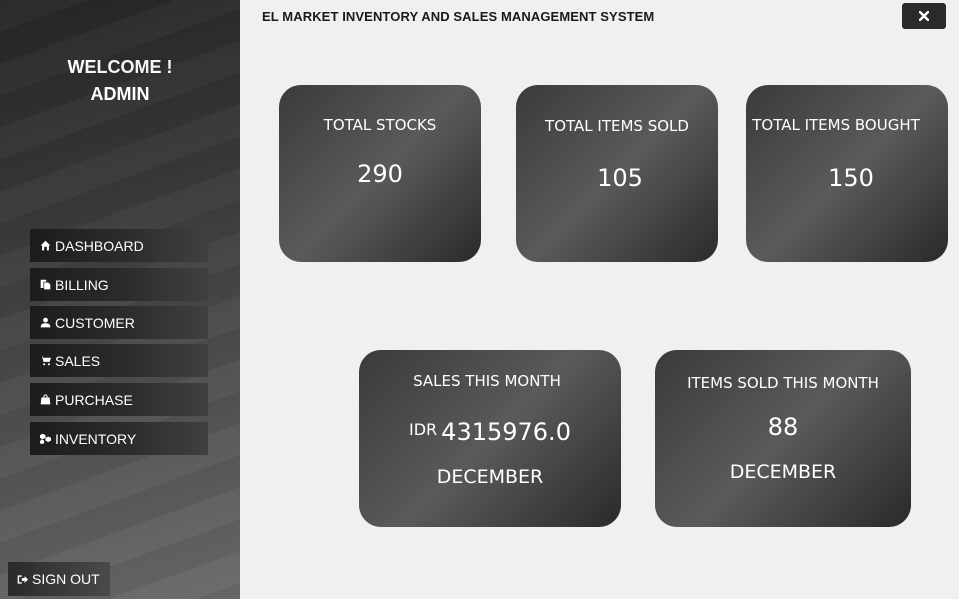 Image resolution: width=959 pixels, height=599 pixels. What do you see at coordinates (45, 361) in the screenshot?
I see `cart-icon` at bounding box center [45, 361].